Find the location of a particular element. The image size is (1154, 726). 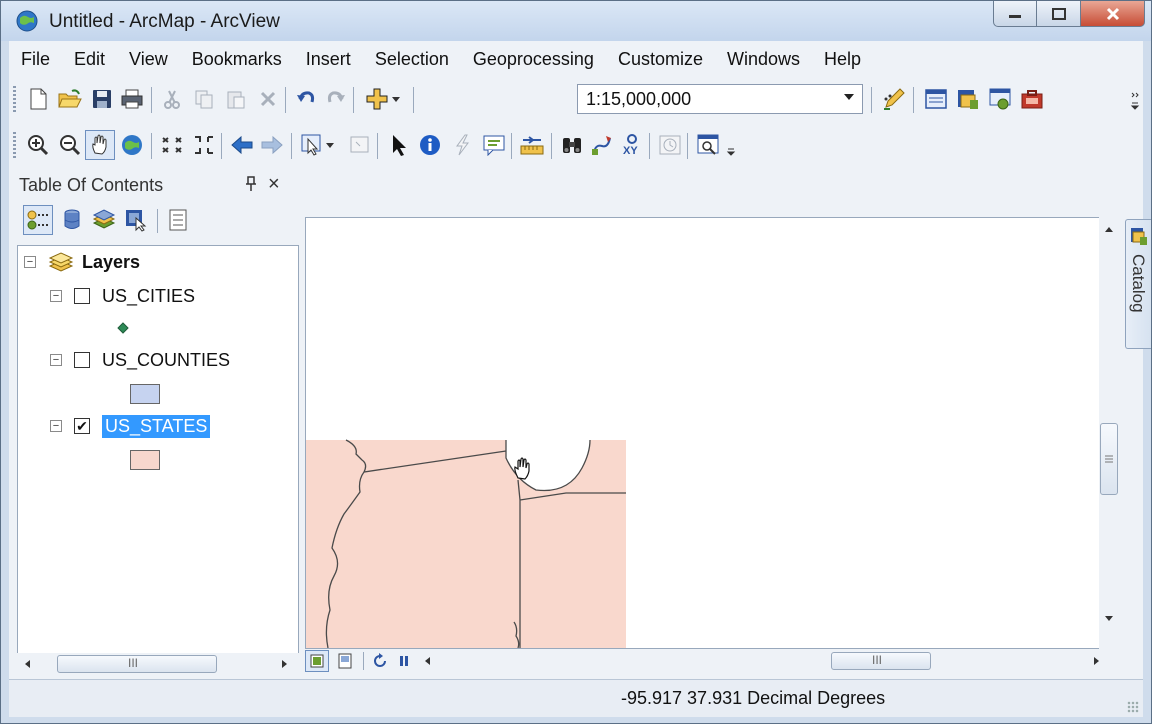

menu-windows: Windows is located at coordinates (763, 59).